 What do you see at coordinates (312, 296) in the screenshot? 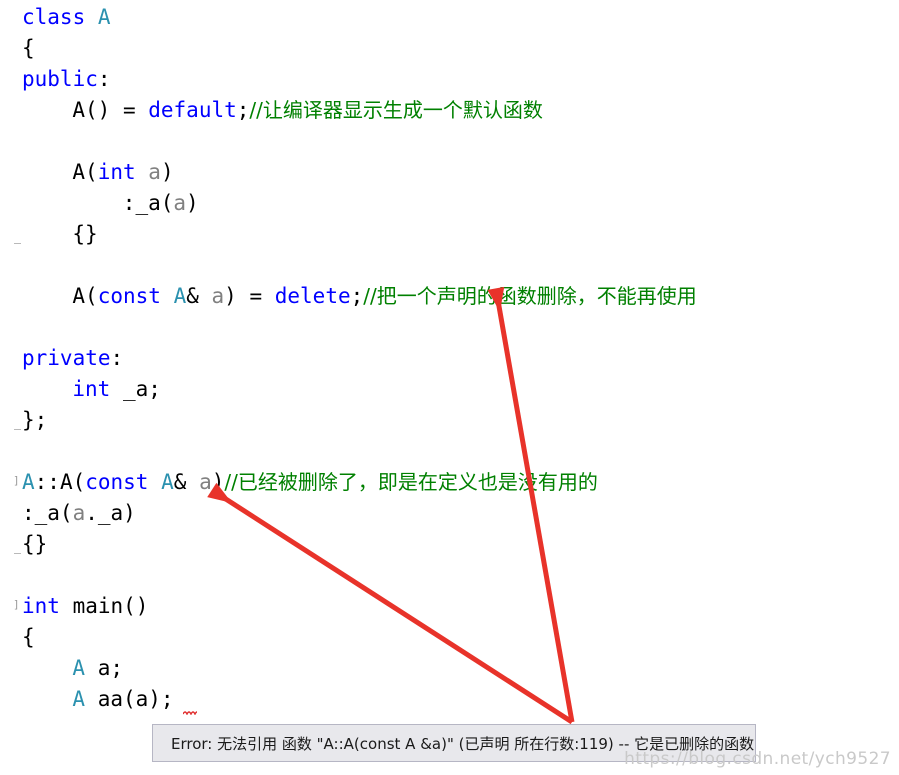
I see `code-token-kw: delete` at bounding box center [312, 296].